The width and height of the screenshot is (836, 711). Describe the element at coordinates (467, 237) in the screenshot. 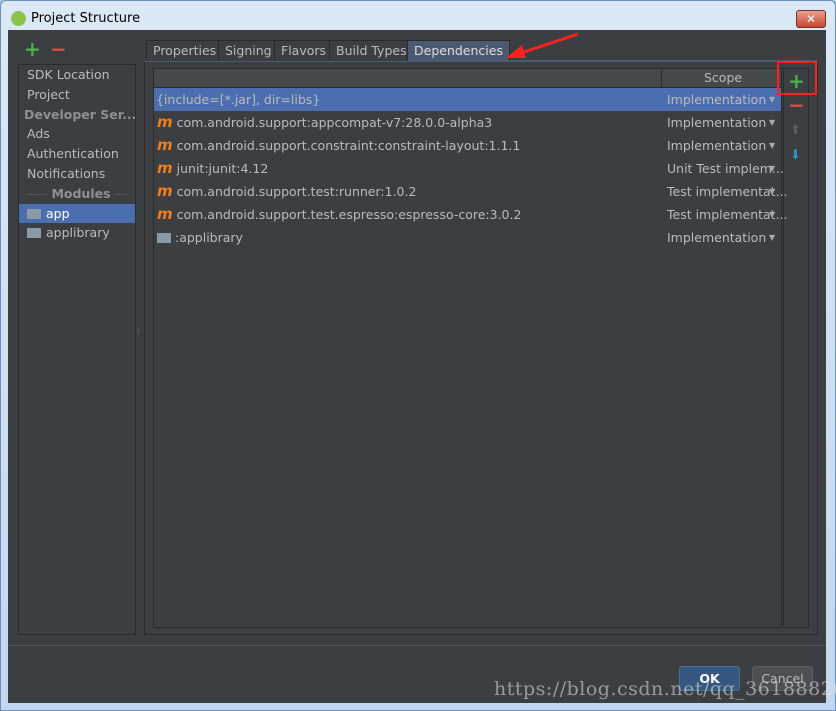

I see `dependency-row: :applibrary Implementation ▼` at that location.